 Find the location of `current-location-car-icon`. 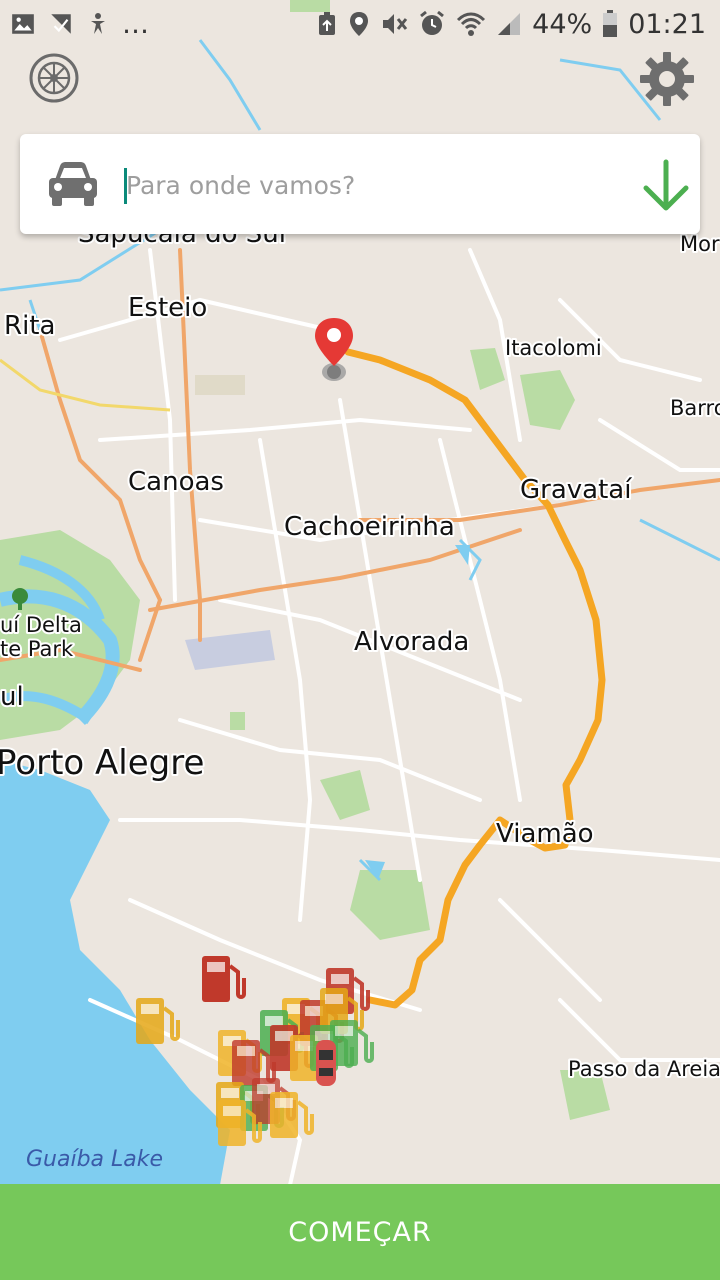

current-location-car-icon is located at coordinates (326, 1063).